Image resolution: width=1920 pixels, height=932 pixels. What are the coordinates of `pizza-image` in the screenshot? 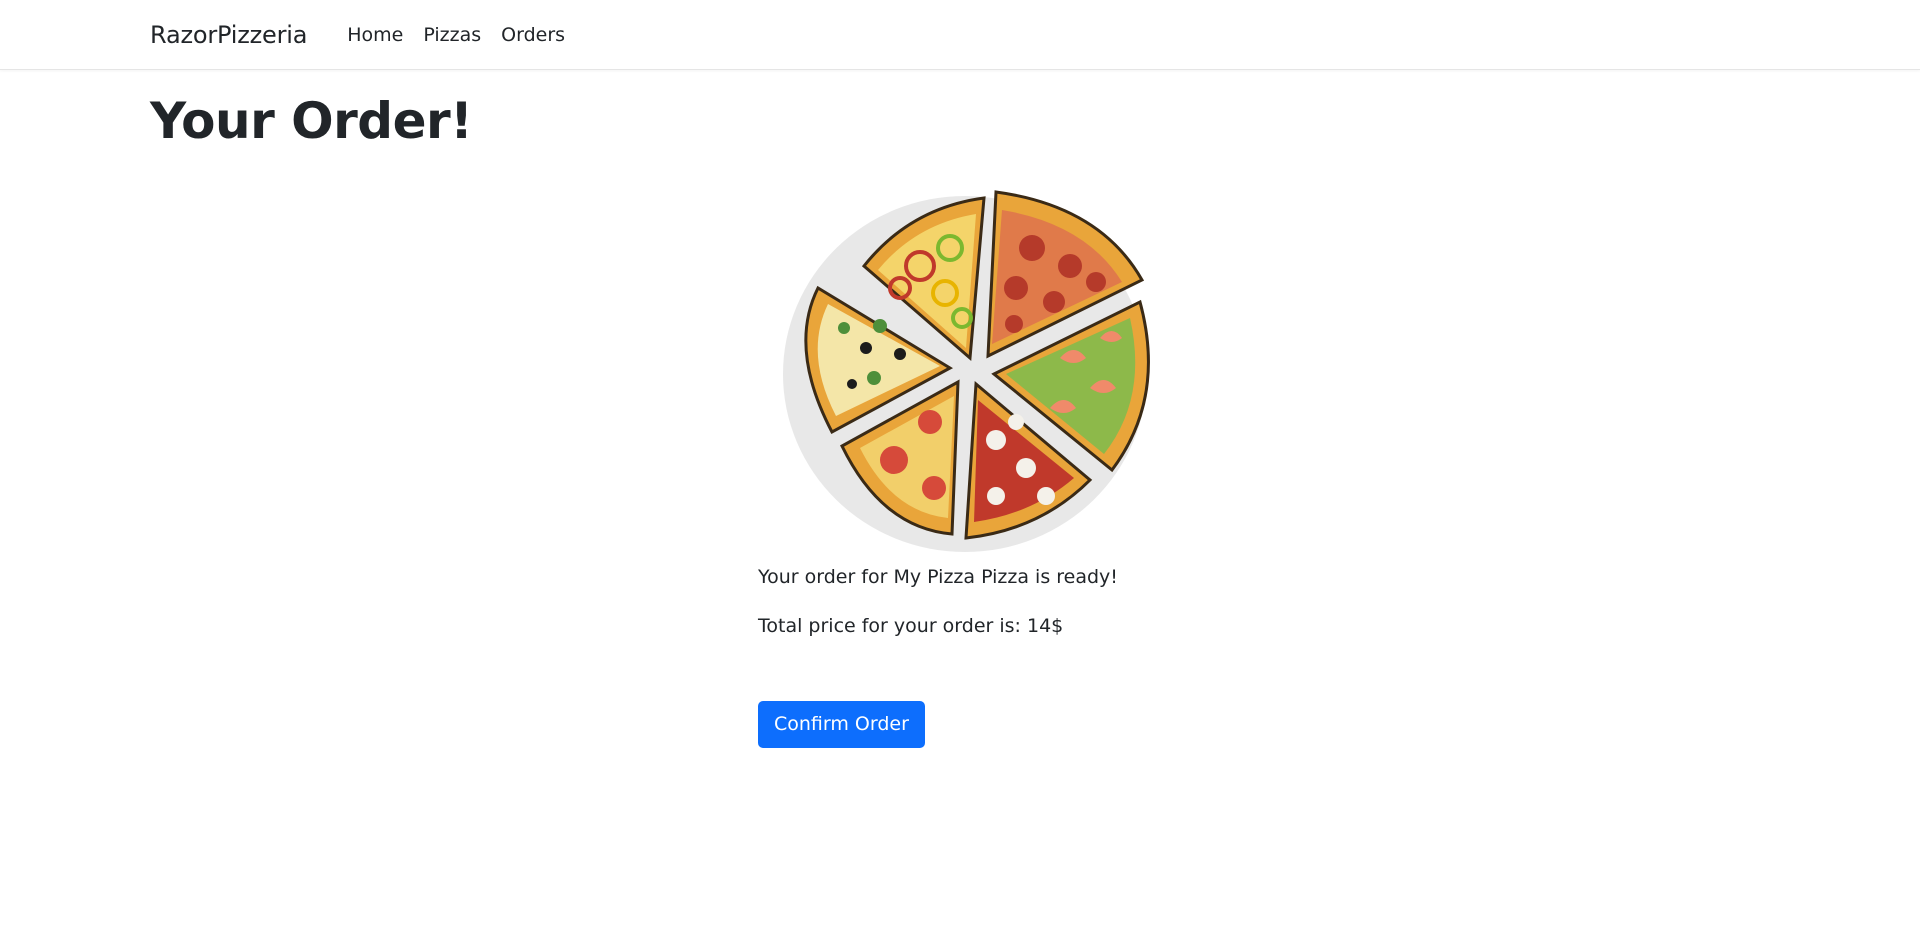 It's located at (965, 369).